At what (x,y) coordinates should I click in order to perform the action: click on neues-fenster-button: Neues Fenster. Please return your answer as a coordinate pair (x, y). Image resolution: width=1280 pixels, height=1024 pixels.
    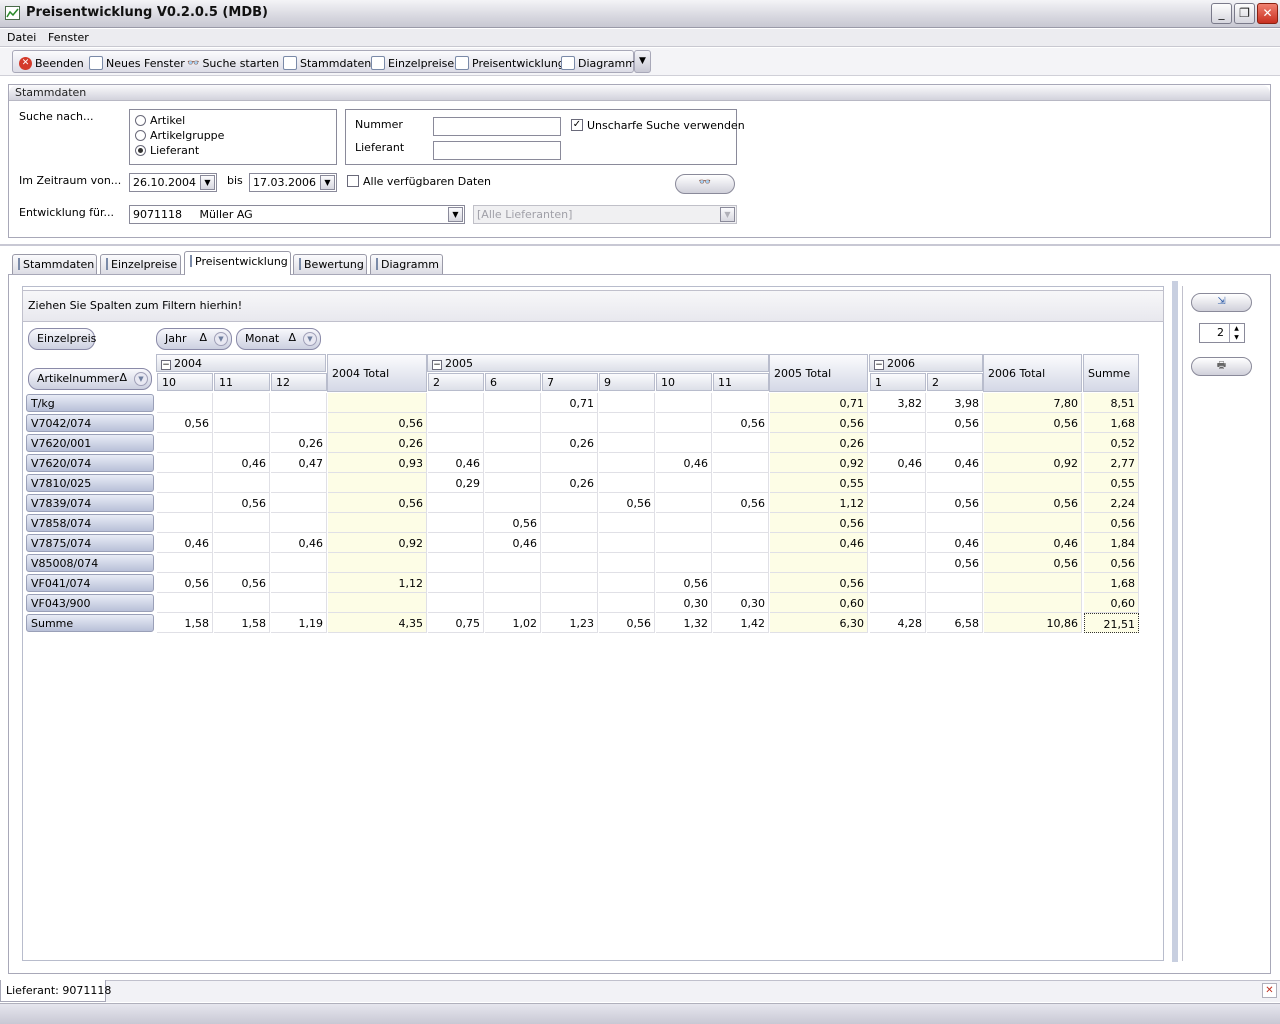
    Looking at the image, I should click on (137, 63).